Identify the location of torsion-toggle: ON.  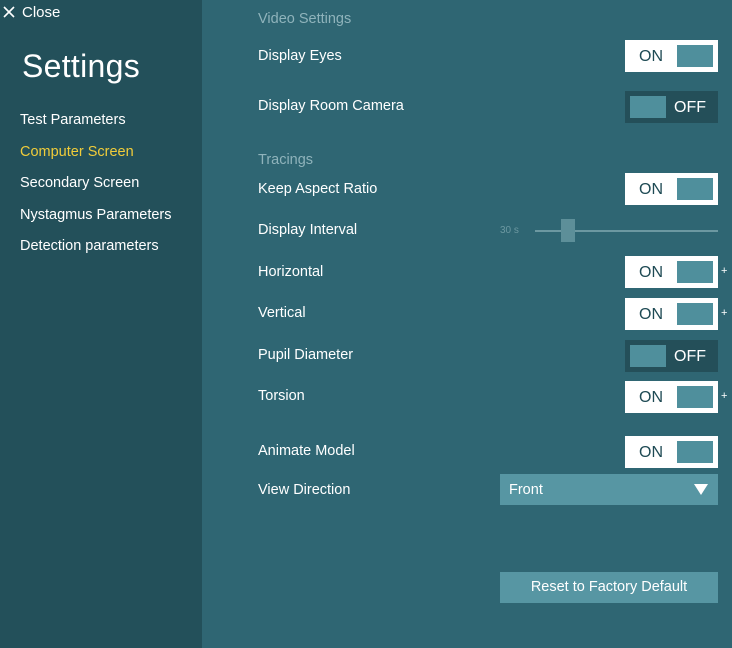
(671, 397).